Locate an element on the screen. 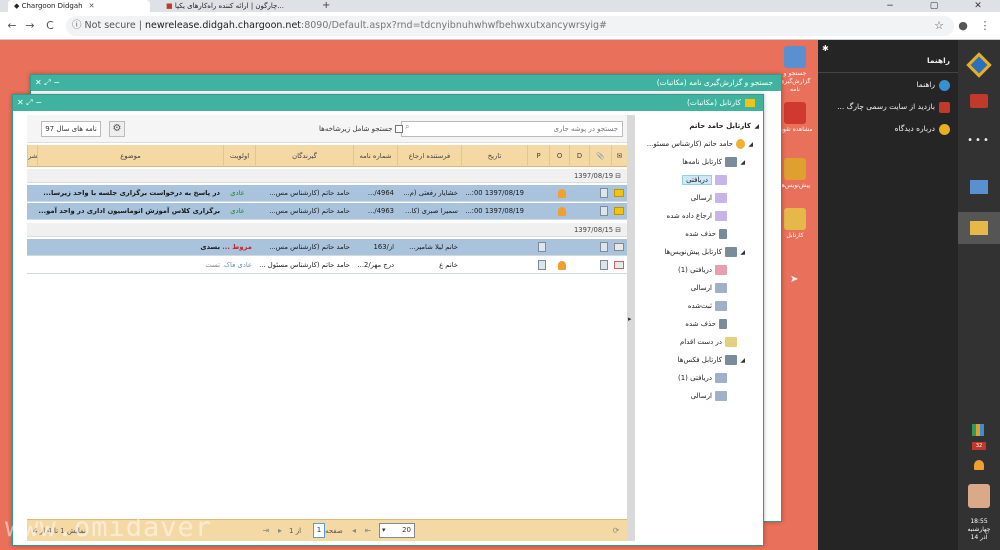  briefcase-icon is located at coordinates (979, 101).